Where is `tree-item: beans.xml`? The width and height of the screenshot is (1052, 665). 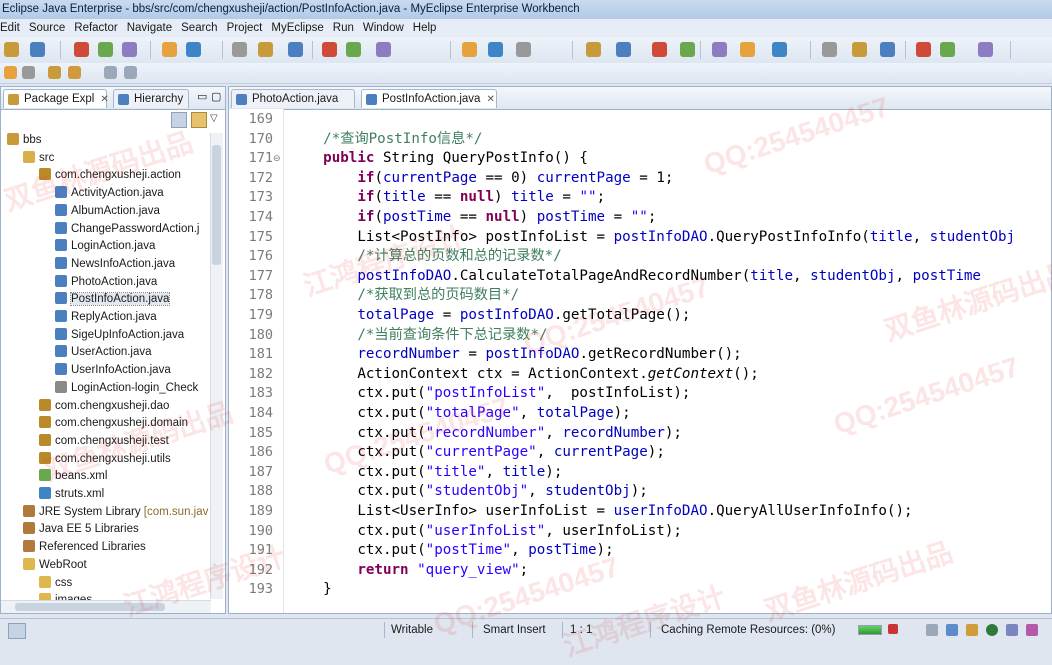
tree-item: beans.xml is located at coordinates (73, 476).